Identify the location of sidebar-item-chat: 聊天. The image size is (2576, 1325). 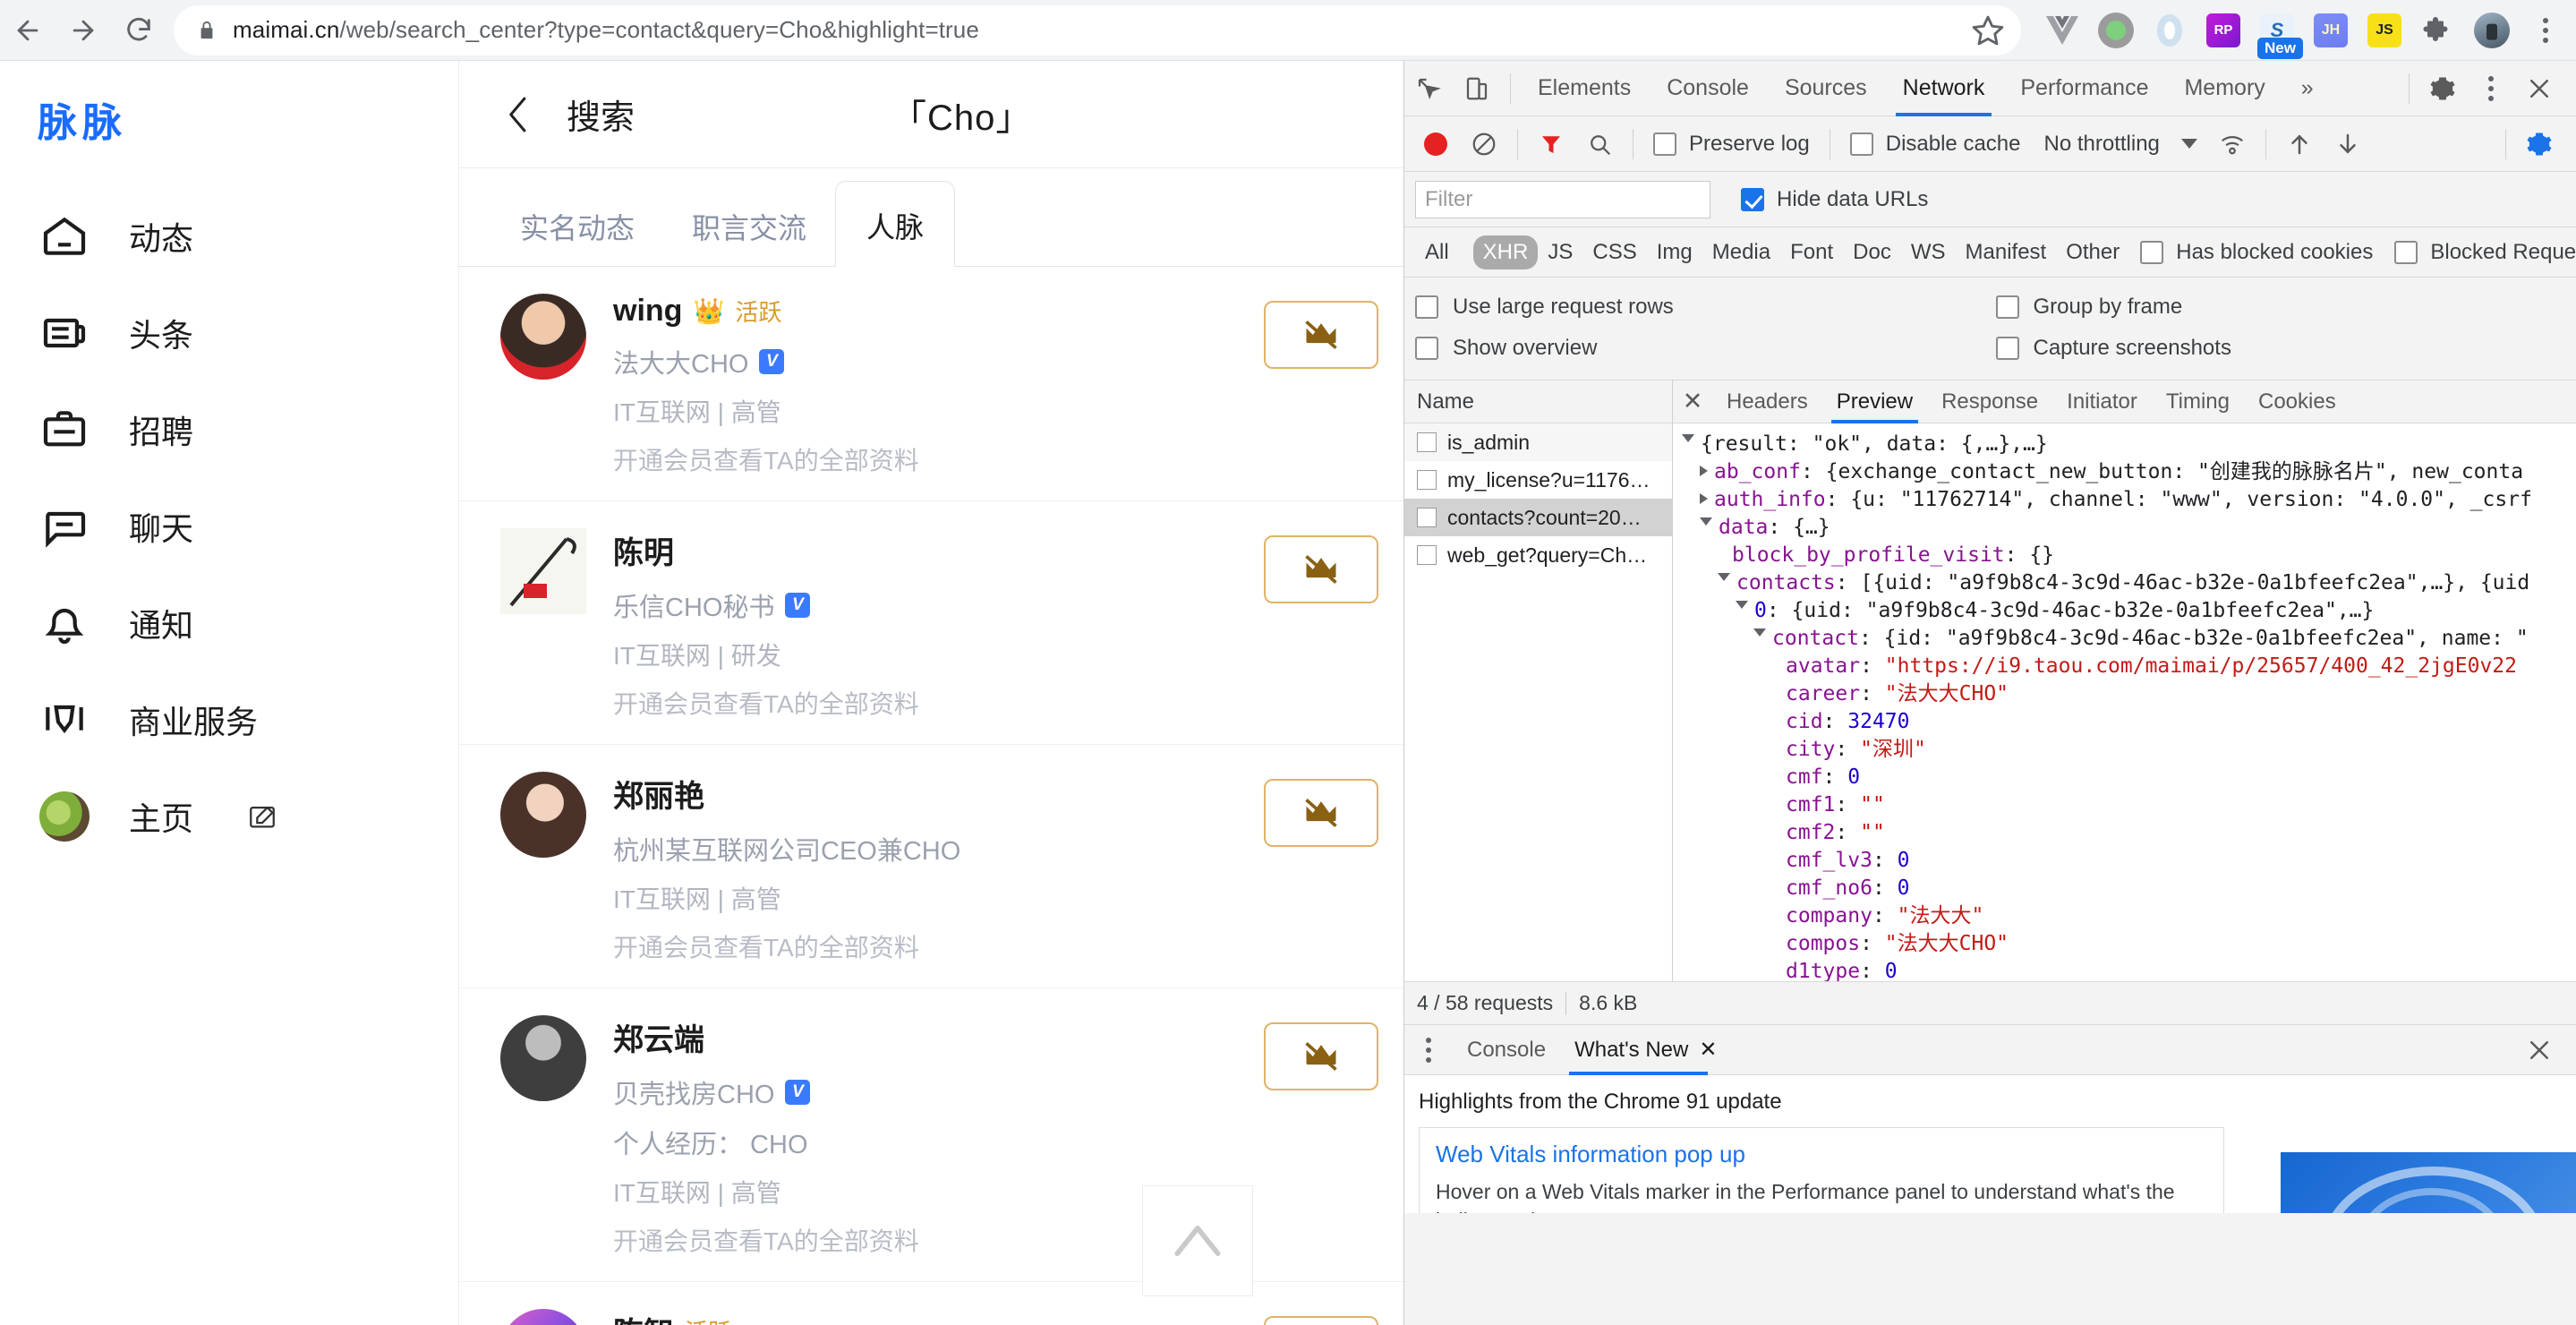
(229, 526).